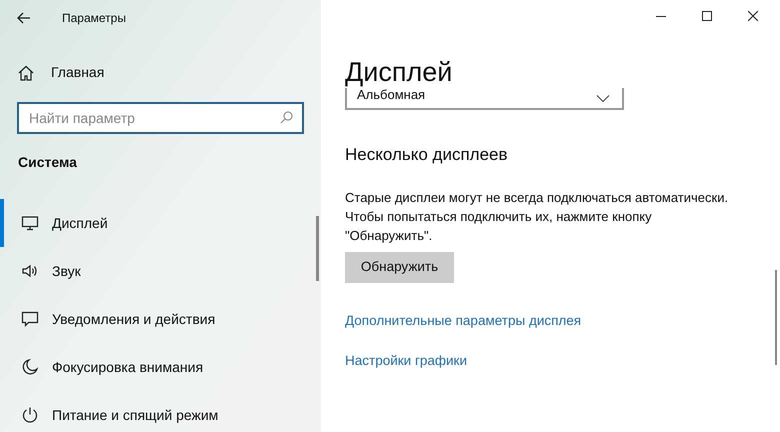 The width and height of the screenshot is (780, 432). I want to click on link: Дополнительные параметры дисплея, so click(463, 320).